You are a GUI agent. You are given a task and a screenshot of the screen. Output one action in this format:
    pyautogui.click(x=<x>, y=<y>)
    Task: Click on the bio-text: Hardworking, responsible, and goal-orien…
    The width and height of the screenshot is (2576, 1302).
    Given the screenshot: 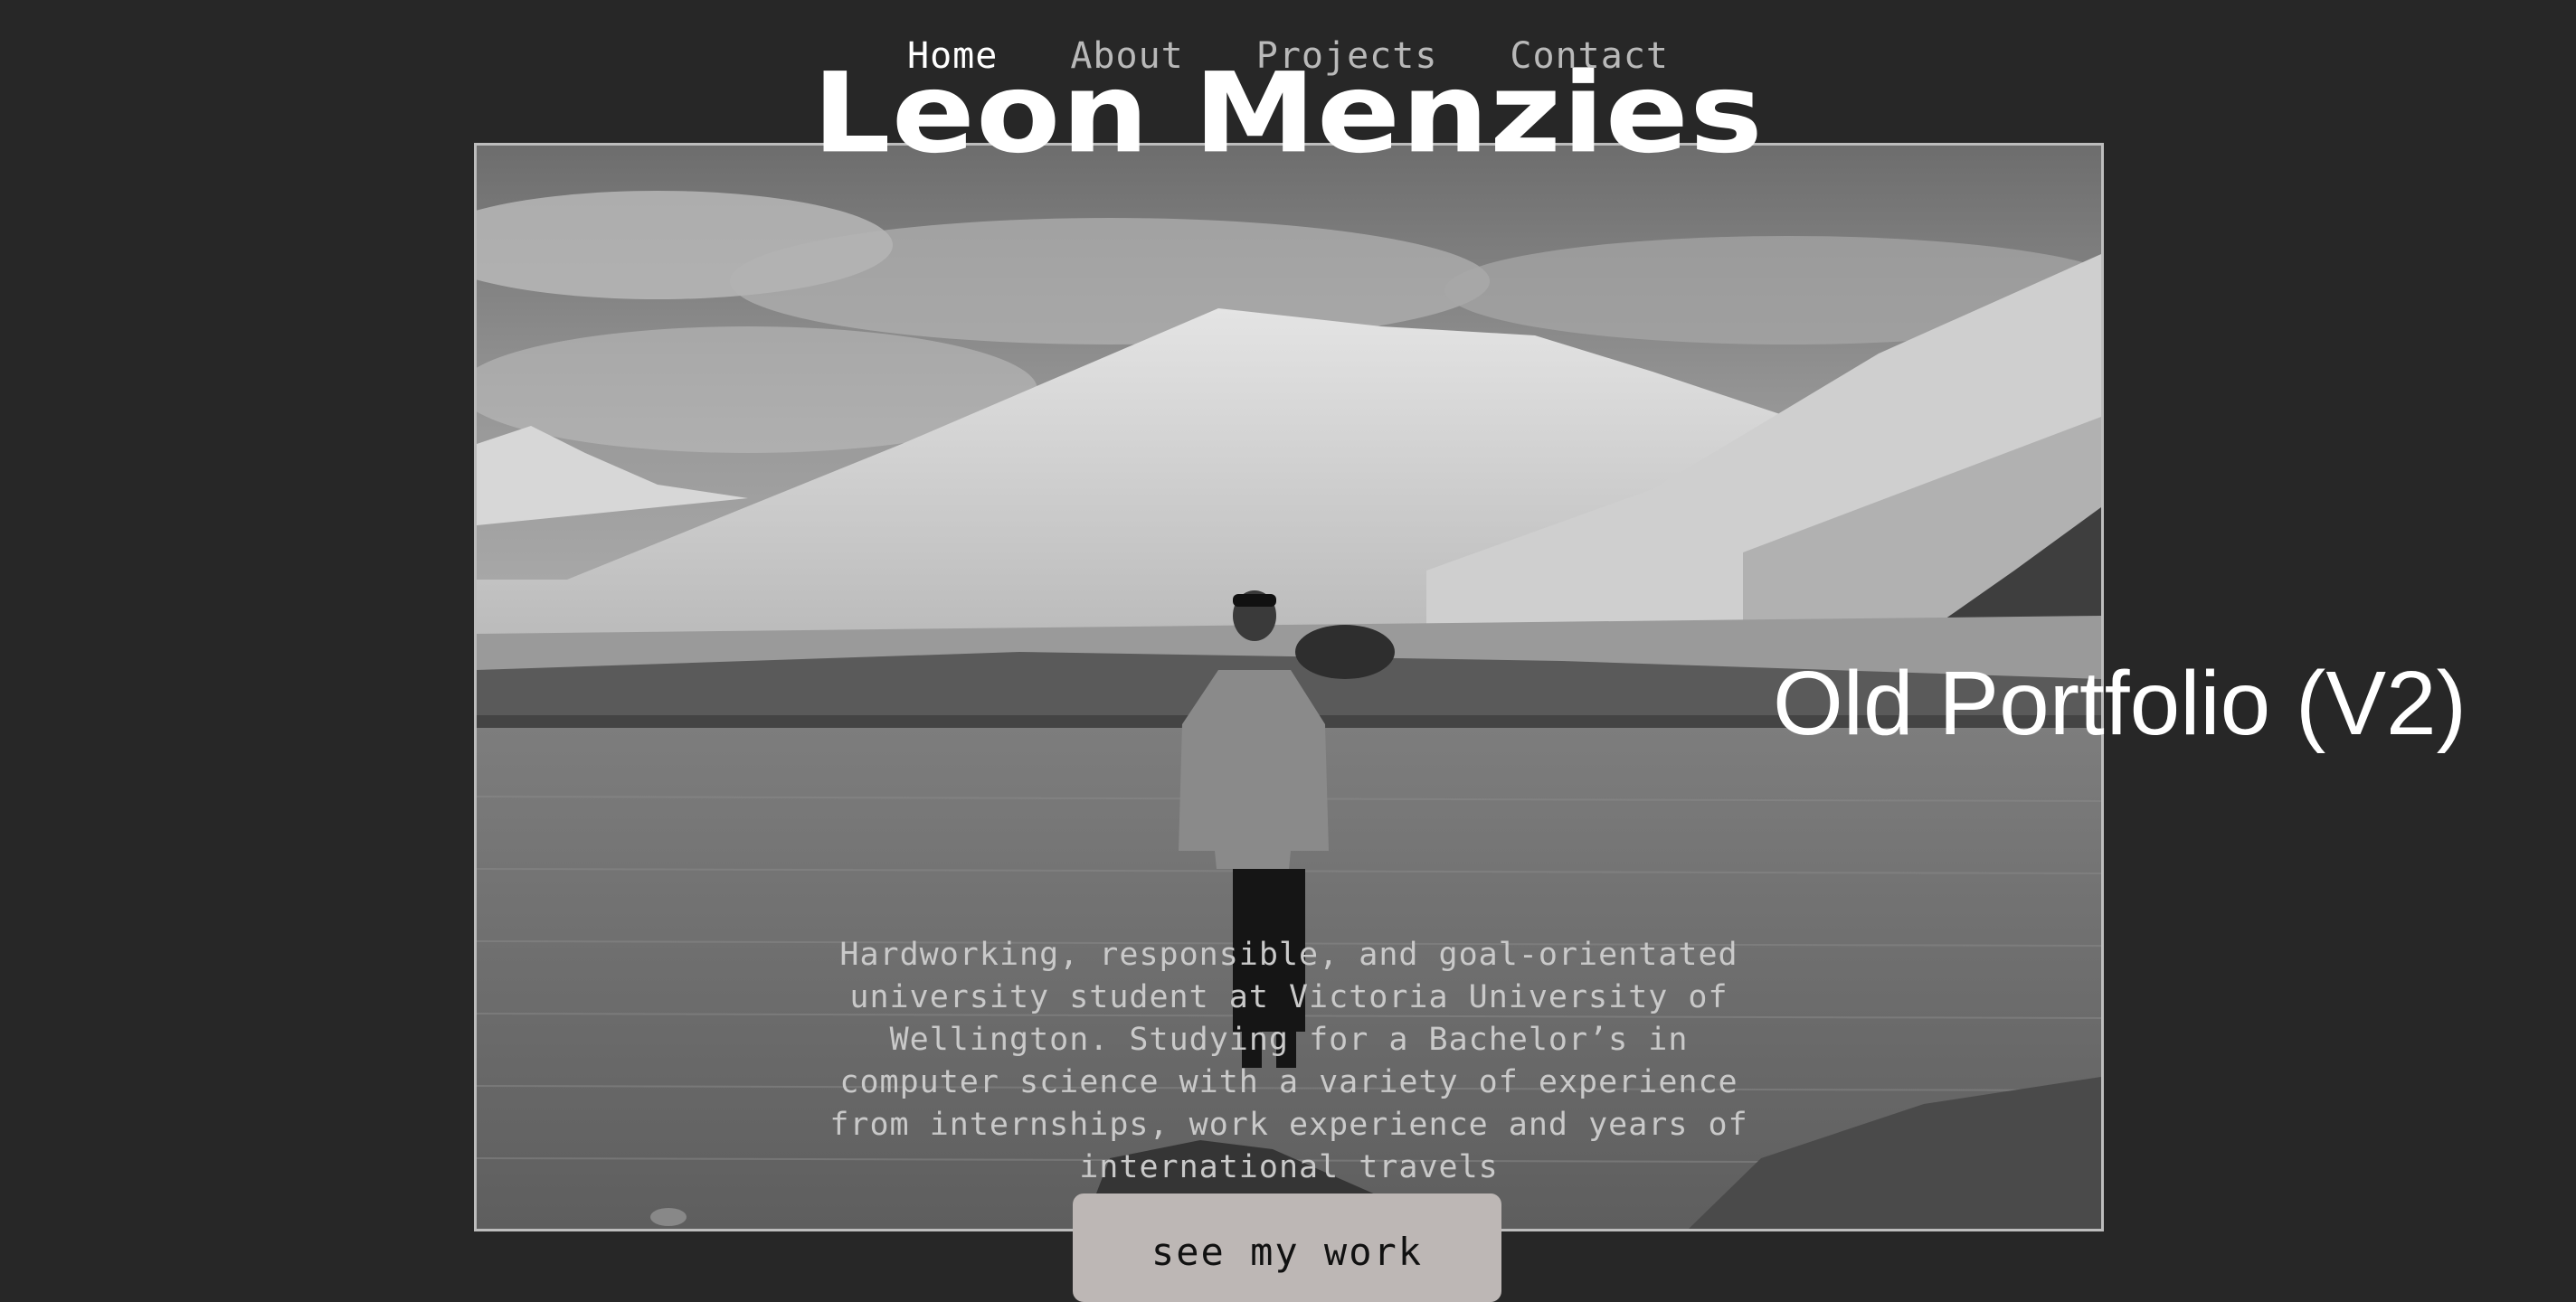 What is the action you would take?
    pyautogui.click(x=1289, y=1061)
    